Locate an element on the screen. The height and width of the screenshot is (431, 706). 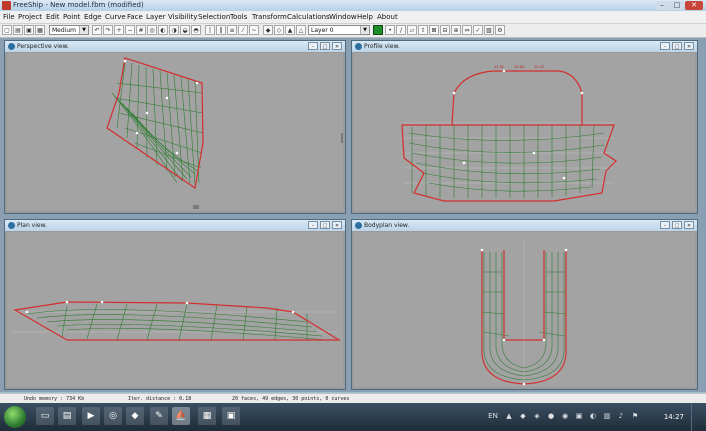
buttocks-icon: ‖ is located at coordinates (221, 30).